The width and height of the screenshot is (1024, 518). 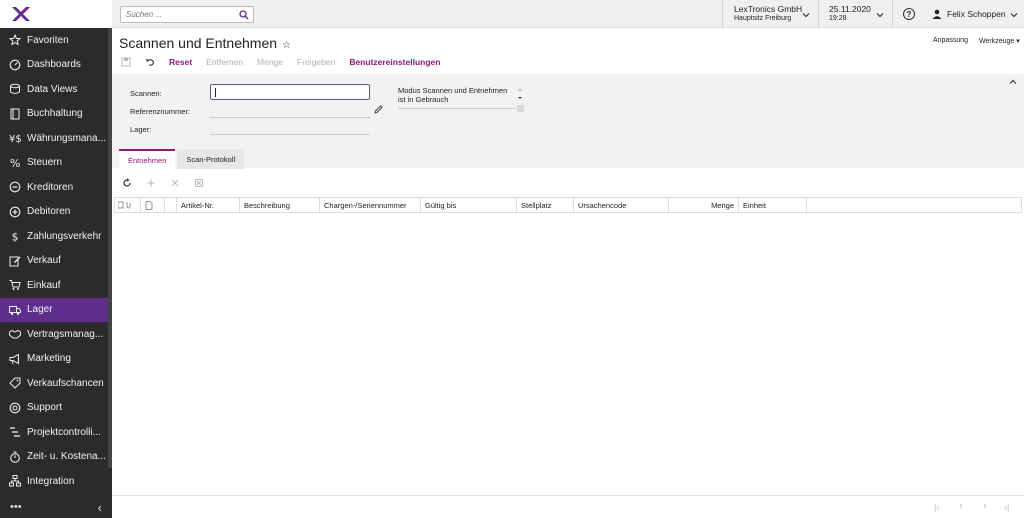 I want to click on page-title: Scannen und Entnehmen ☆, so click(x=205, y=43).